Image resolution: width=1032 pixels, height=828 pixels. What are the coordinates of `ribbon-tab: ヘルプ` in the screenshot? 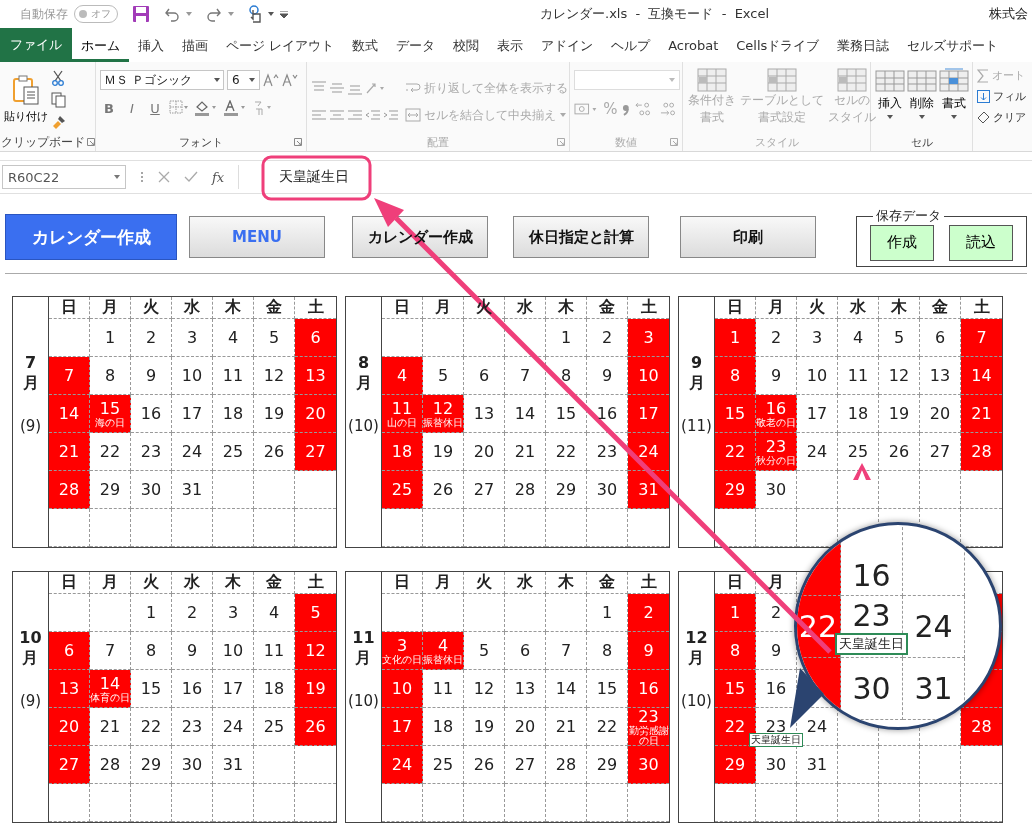 It's located at (631, 45).